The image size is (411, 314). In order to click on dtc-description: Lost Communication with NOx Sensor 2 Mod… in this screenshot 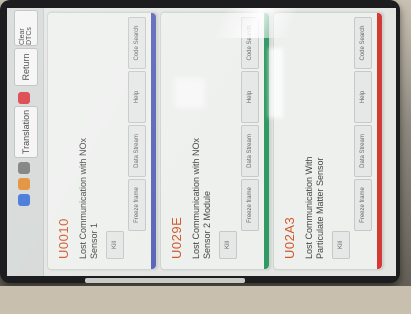, I will do `click(201, 198)`.